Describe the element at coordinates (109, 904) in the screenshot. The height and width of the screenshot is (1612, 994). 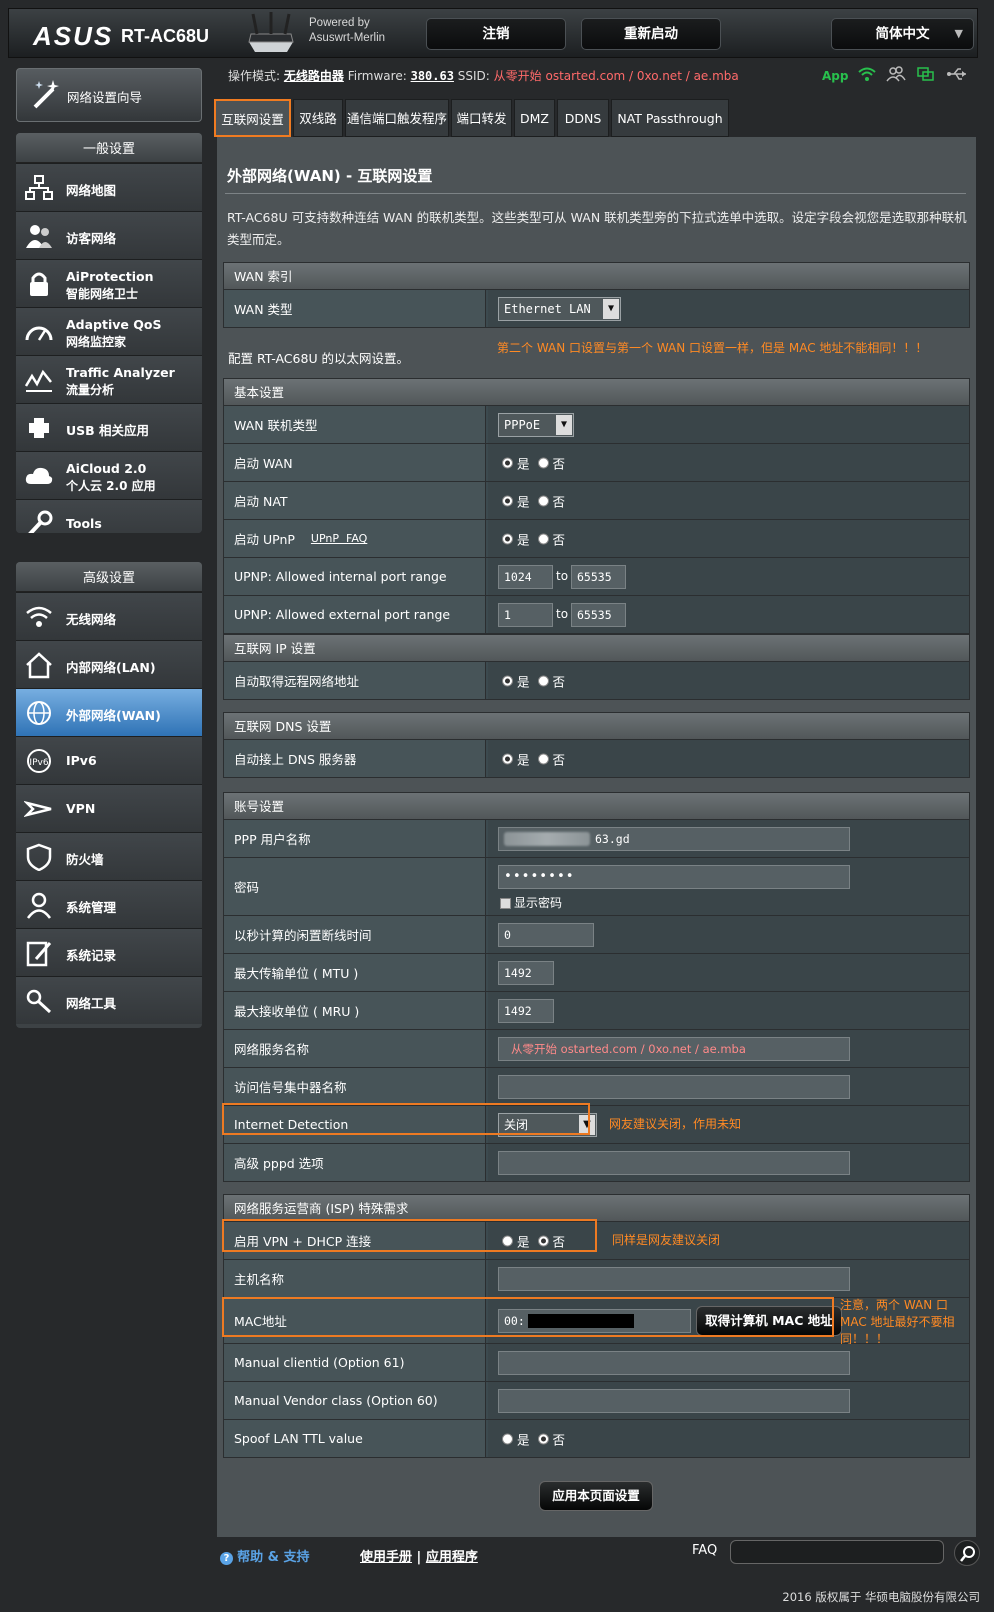
I see `sidebar-item-administration: 系统管理` at that location.